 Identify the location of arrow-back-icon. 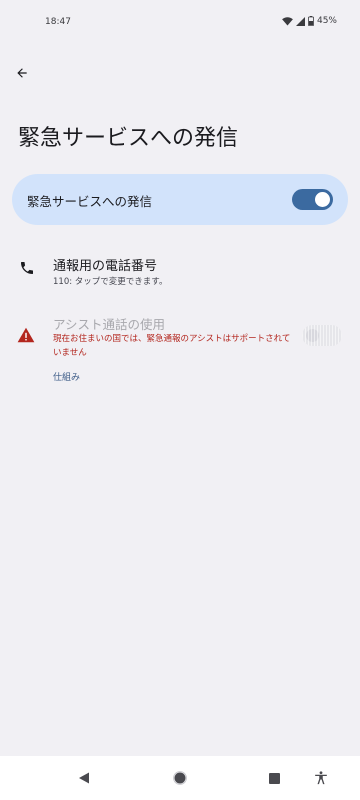
(22, 73).